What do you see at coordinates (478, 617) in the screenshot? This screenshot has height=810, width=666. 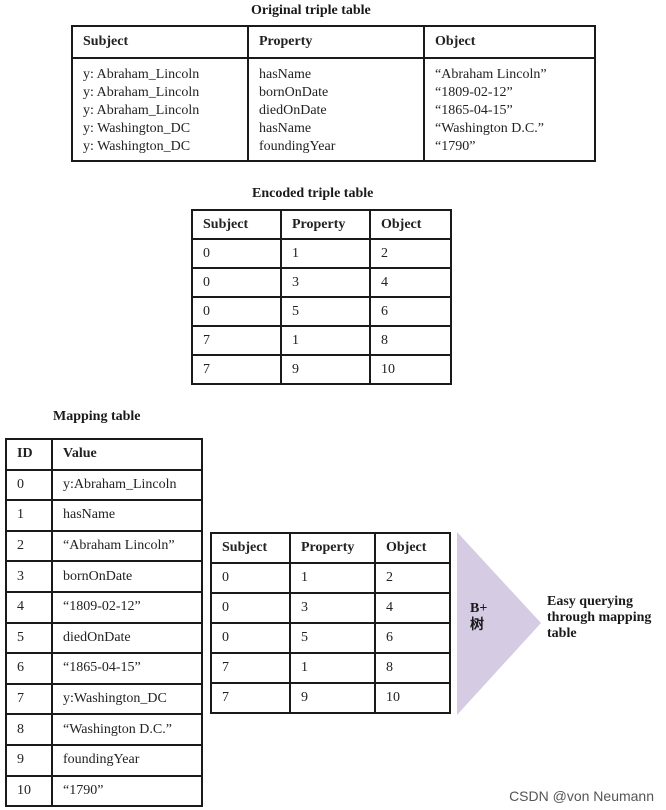 I see `bplus-label: B+ 树` at bounding box center [478, 617].